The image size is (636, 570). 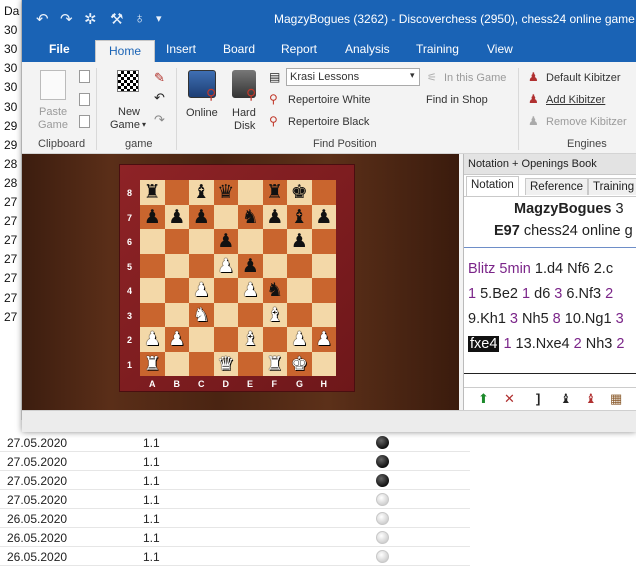 What do you see at coordinates (139, 18) in the screenshot?
I see `bulb-icon: ♁` at bounding box center [139, 18].